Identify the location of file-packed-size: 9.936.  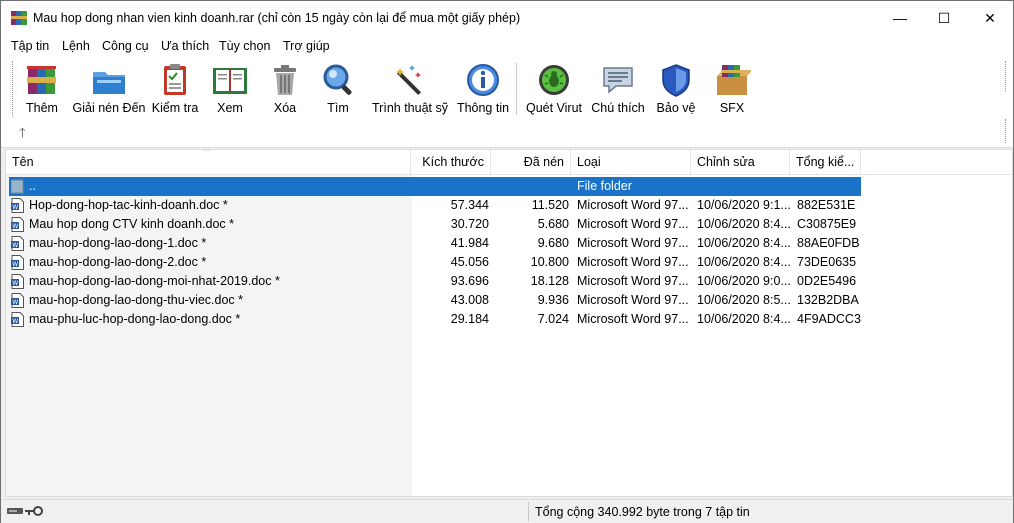
(553, 300).